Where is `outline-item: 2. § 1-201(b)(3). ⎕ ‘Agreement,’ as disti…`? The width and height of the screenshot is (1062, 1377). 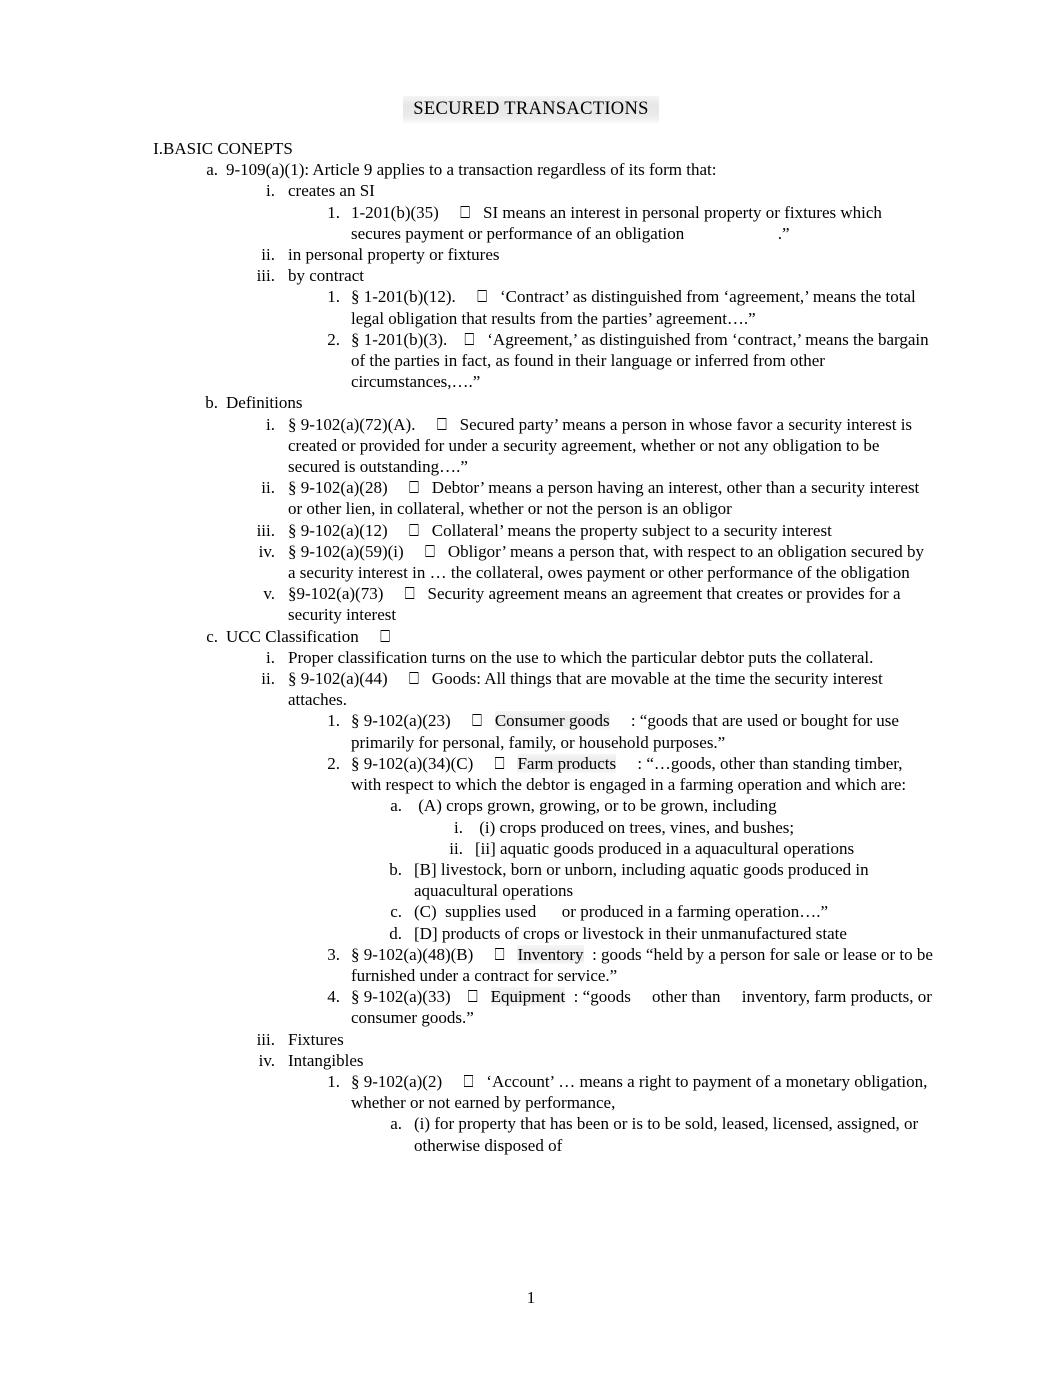 outline-item: 2. § 1-201(b)(3). ⎕ ‘Agreement,’ as disti… is located at coordinates (531, 361).